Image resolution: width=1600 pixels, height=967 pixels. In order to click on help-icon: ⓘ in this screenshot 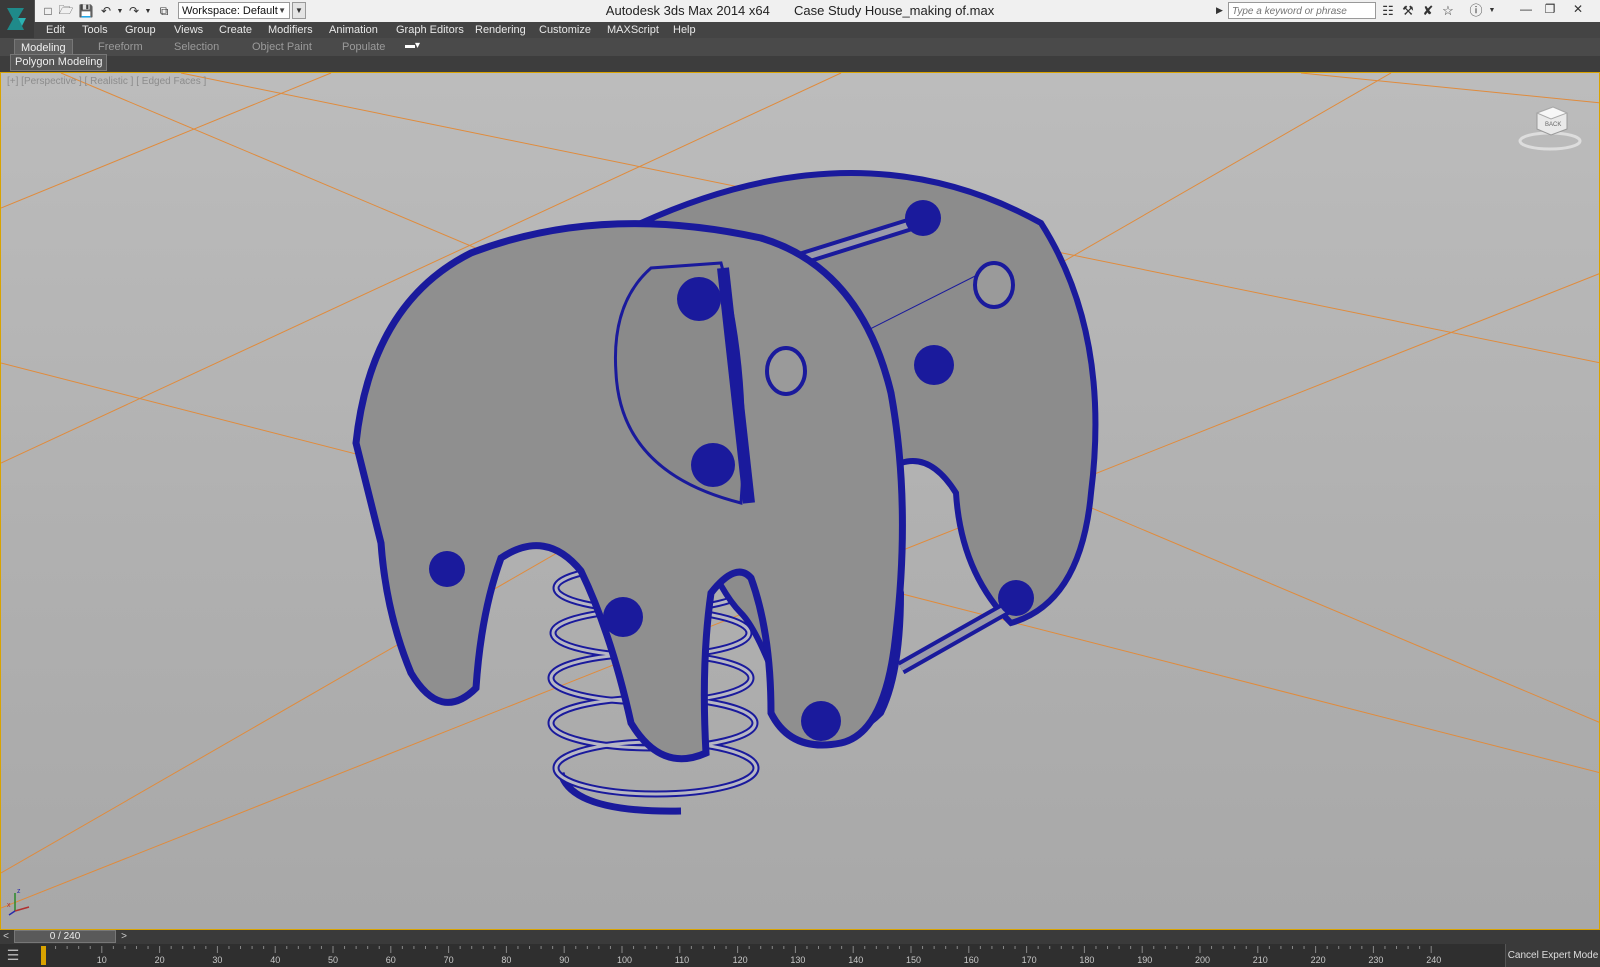, I will do `click(1476, 11)`.